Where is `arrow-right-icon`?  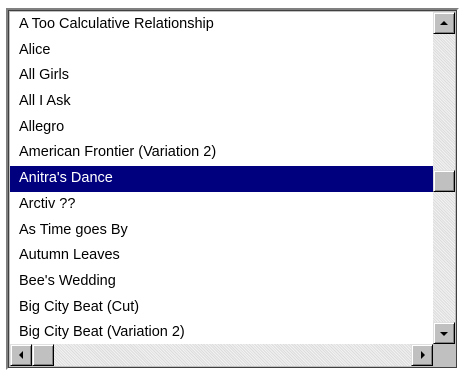 arrow-right-icon is located at coordinates (423, 355).